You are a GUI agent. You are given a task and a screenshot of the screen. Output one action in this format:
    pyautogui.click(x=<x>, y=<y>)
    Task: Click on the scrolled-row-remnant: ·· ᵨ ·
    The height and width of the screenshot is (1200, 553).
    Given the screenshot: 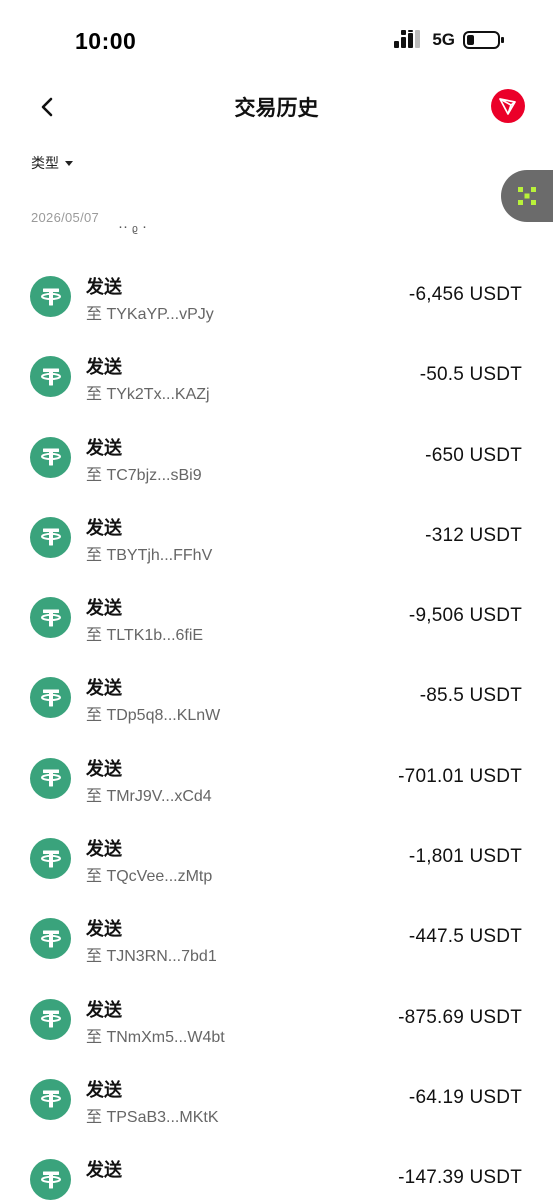 What is the action you would take?
    pyautogui.click(x=276, y=234)
    